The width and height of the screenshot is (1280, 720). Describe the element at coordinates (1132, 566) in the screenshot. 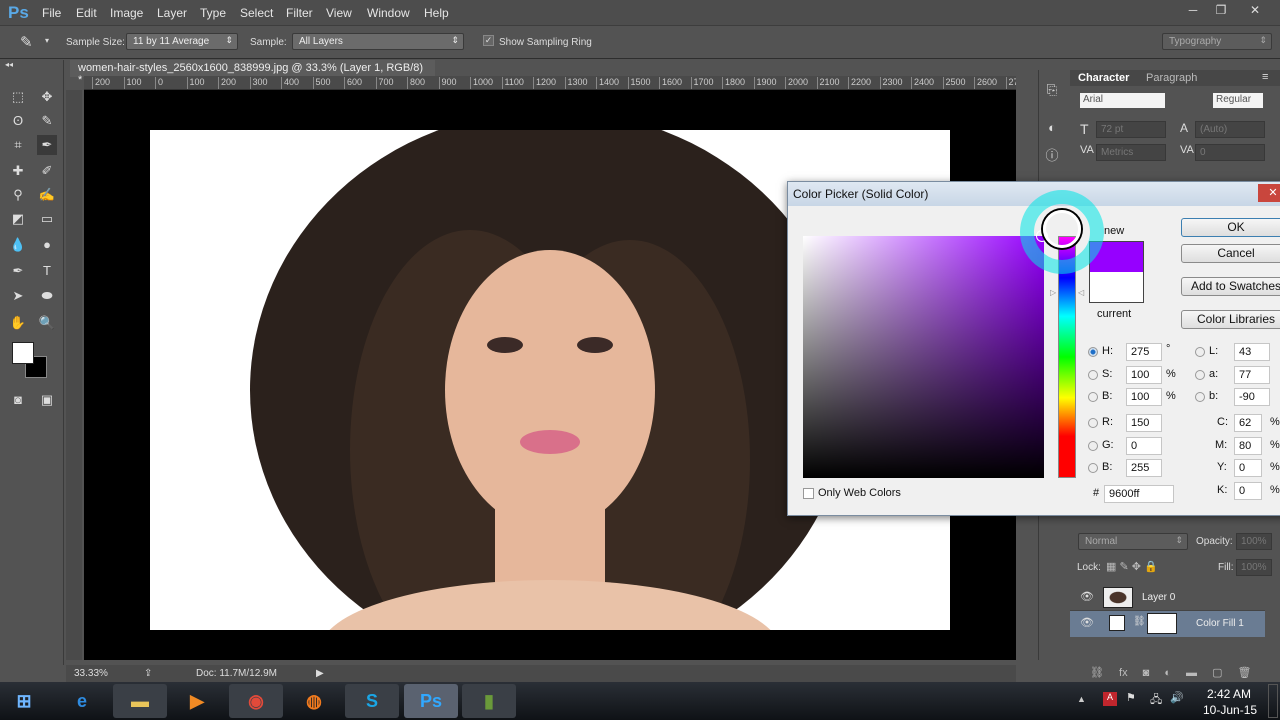

I see `lock-icons: ▦ ✎ ✥ 🔒` at that location.